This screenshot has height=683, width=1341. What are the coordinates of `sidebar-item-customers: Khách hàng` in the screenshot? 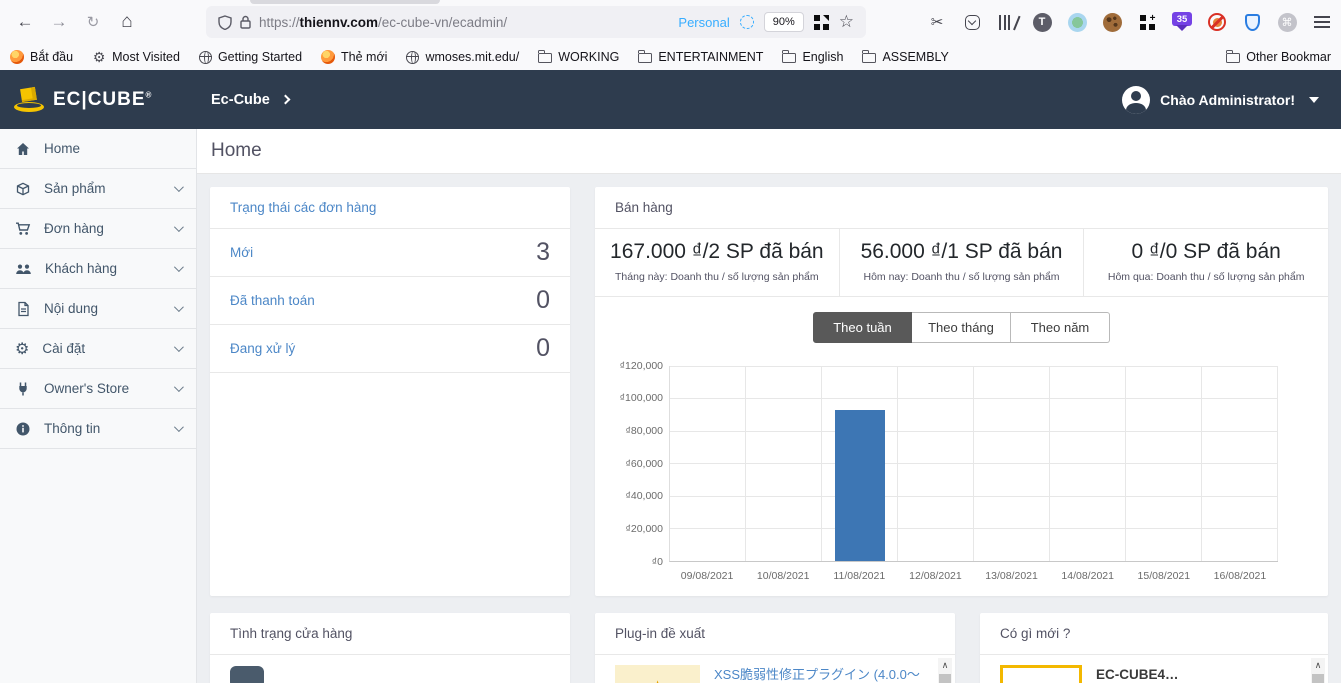 It's located at (98, 269).